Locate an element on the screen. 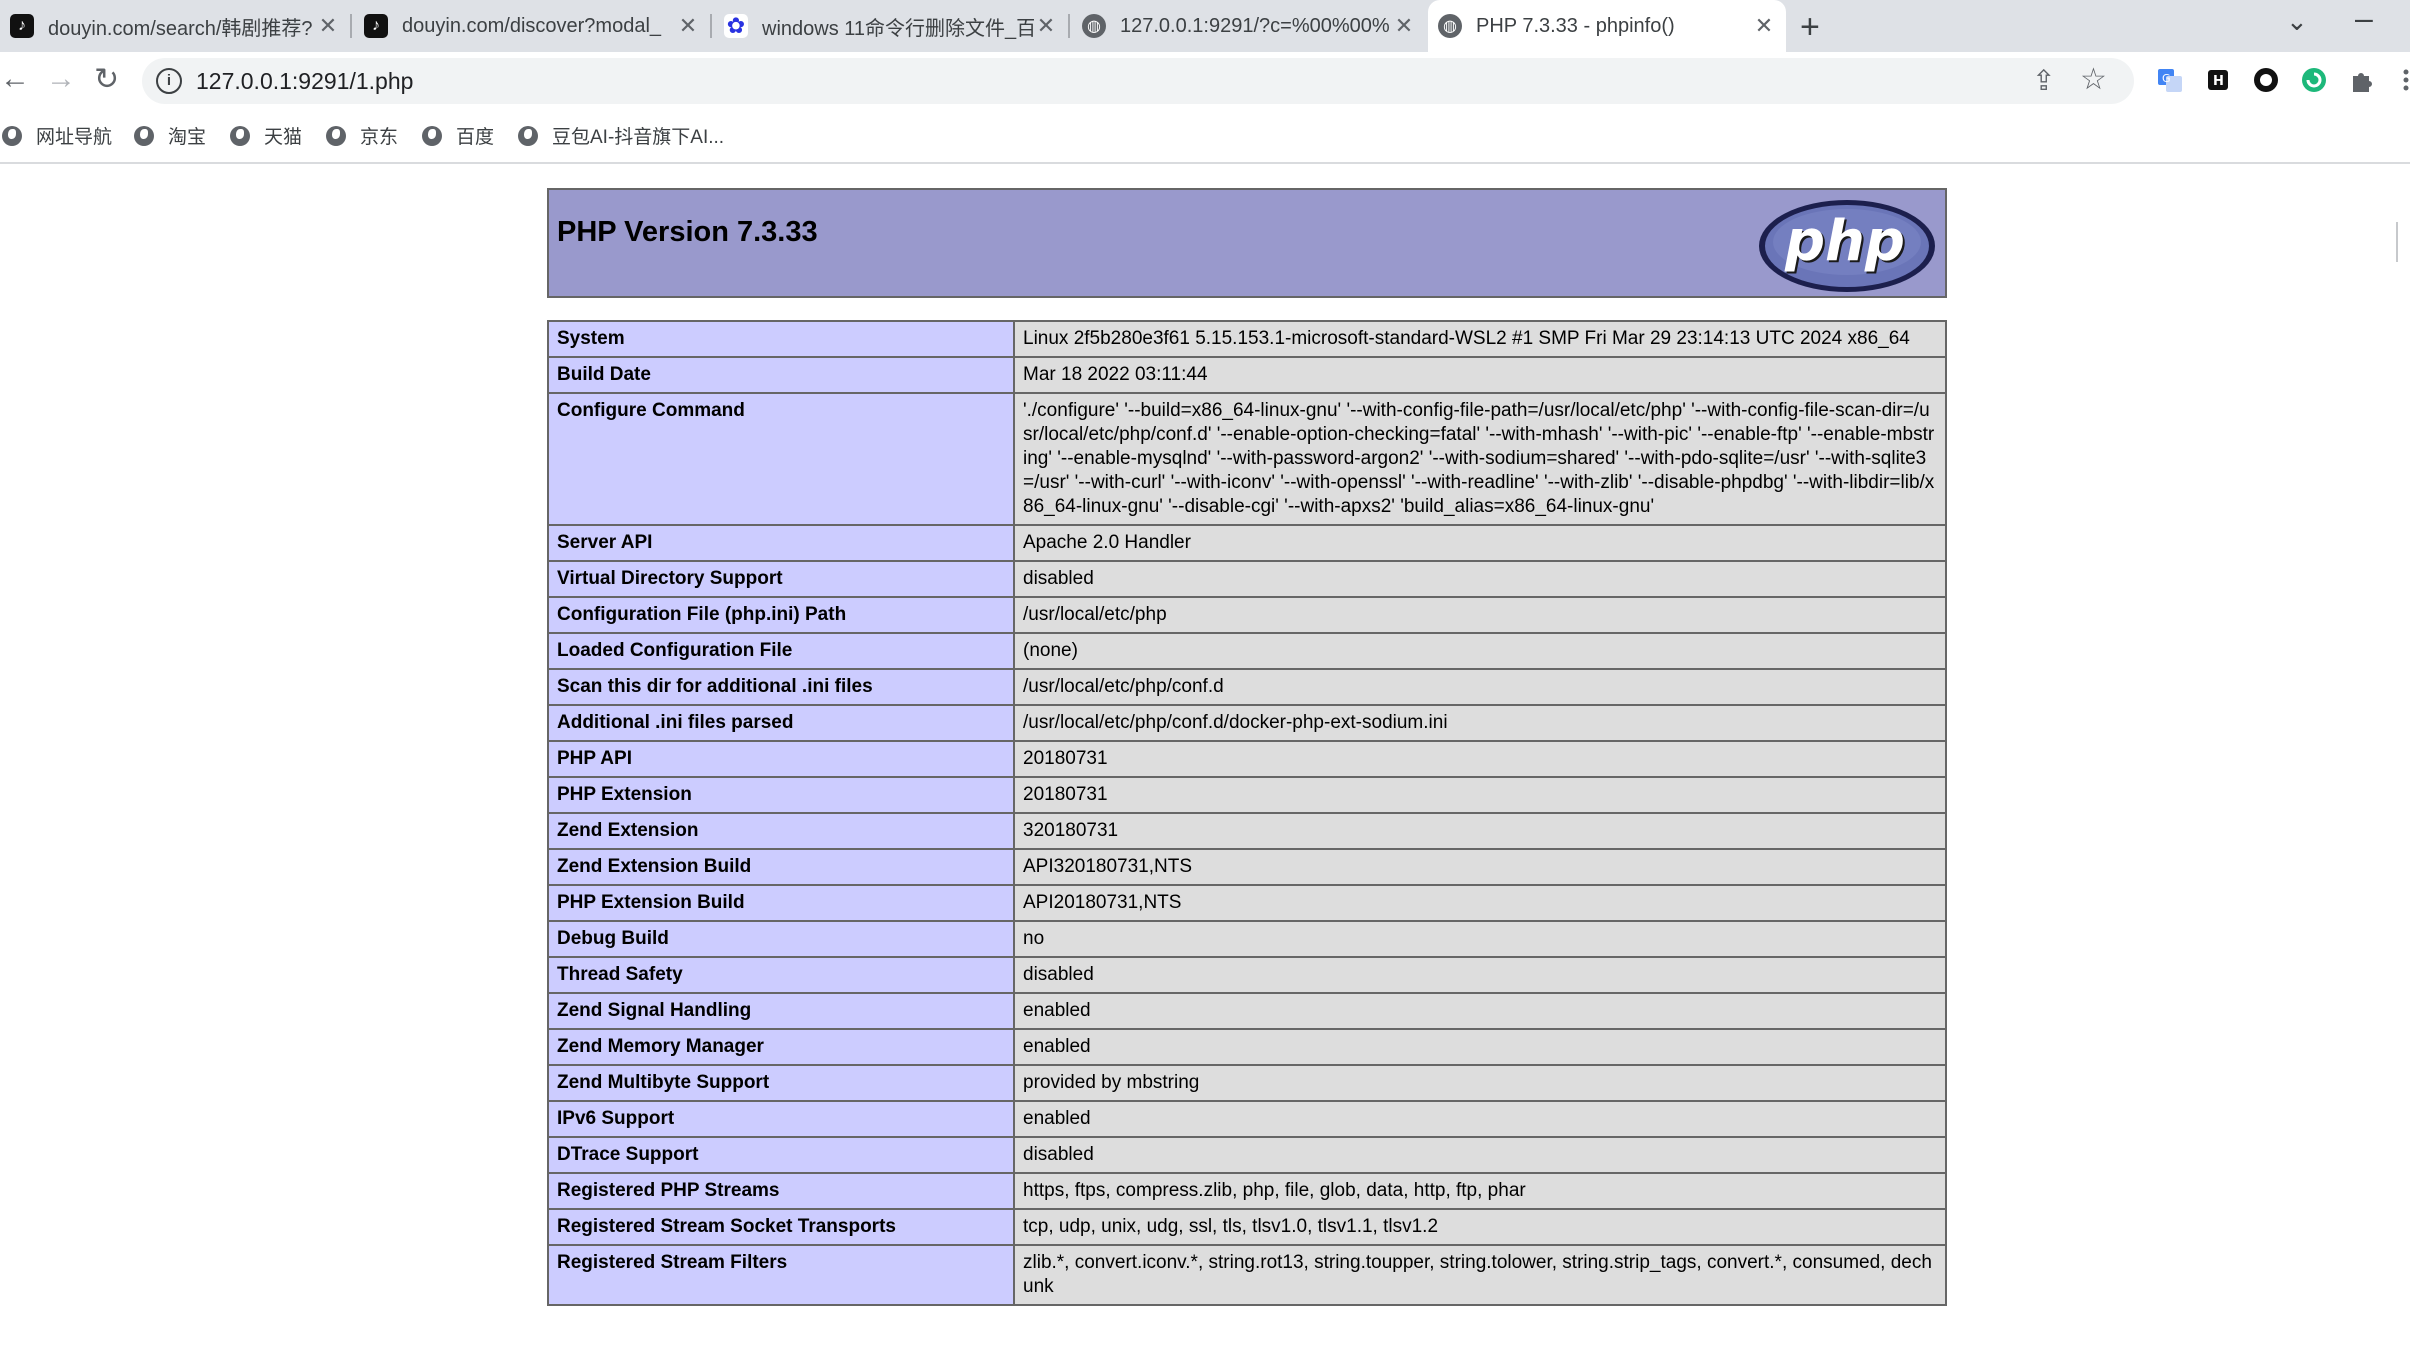  table-row: PHP Extension 20180731 is located at coordinates (1247, 795).